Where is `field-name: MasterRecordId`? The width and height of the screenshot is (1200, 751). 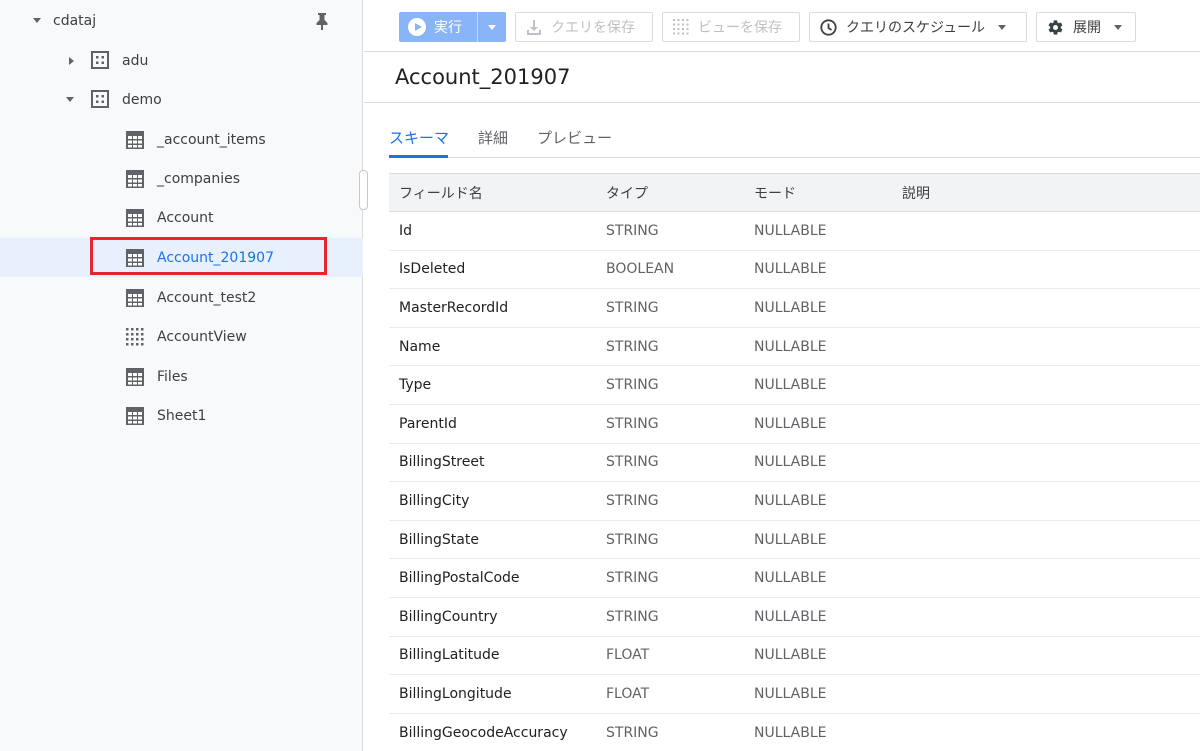 field-name: MasterRecordId is located at coordinates (454, 307).